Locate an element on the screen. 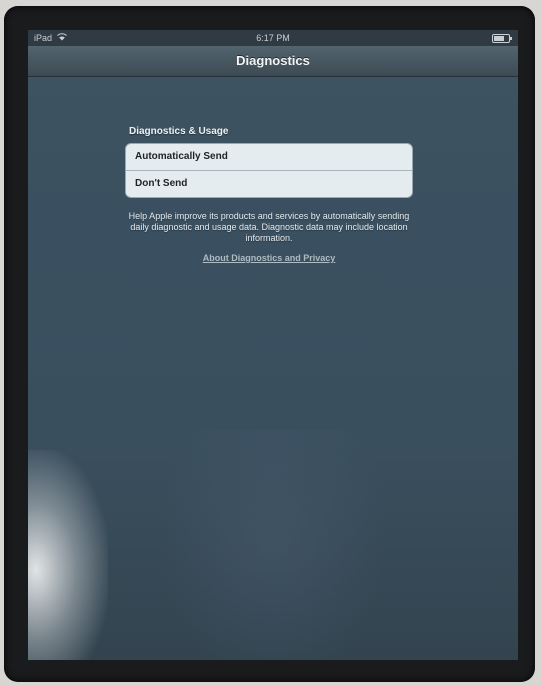 This screenshot has height=685, width=541. automatically-send-option: Automatically Send is located at coordinates (269, 157).